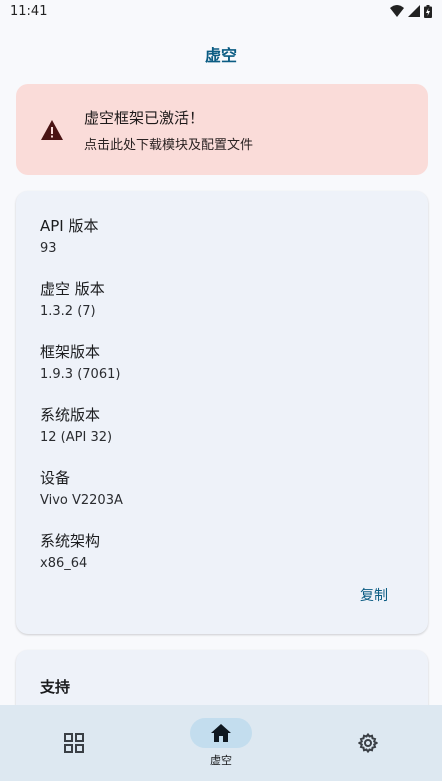 The height and width of the screenshot is (781, 442). Describe the element at coordinates (222, 372) in the screenshot. I see `info-item-framework-version: 框架版本 1.9.3 (7061)` at that location.